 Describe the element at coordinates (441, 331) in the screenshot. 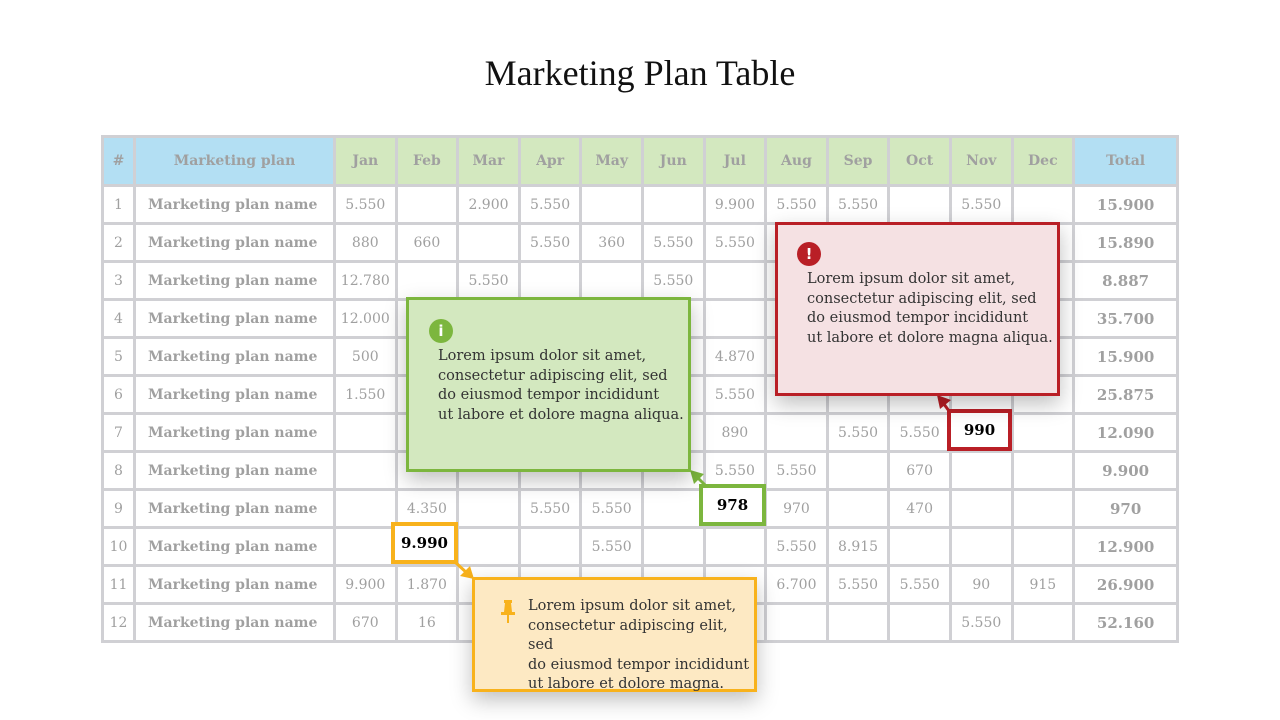

I see `info-icon: i` at that location.